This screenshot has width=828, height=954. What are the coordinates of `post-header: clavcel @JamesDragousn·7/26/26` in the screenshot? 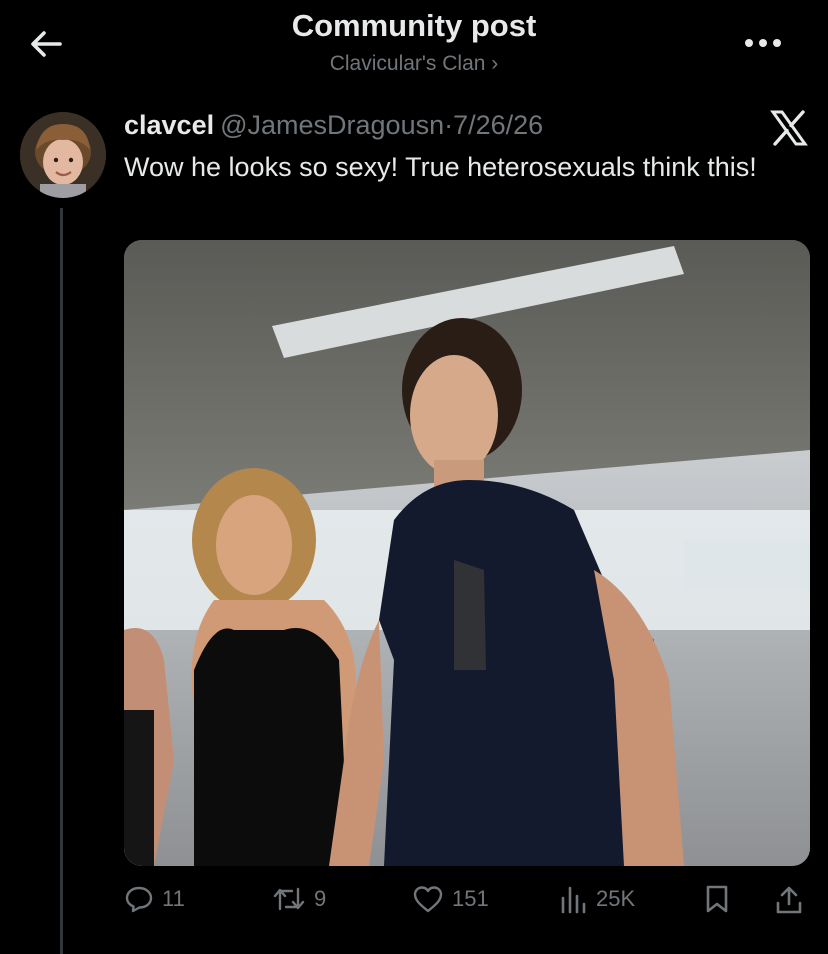 It's located at (333, 125).